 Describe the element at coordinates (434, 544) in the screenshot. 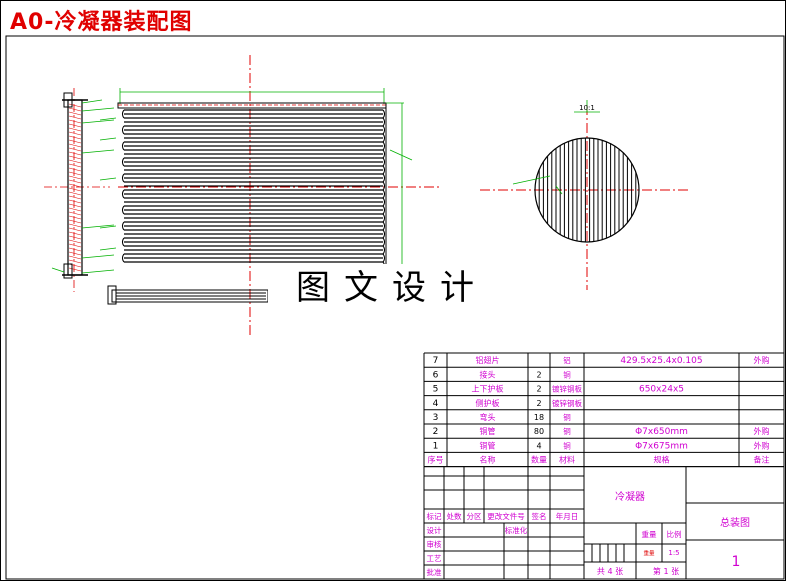

I see `tb-role-label: 审核` at that location.